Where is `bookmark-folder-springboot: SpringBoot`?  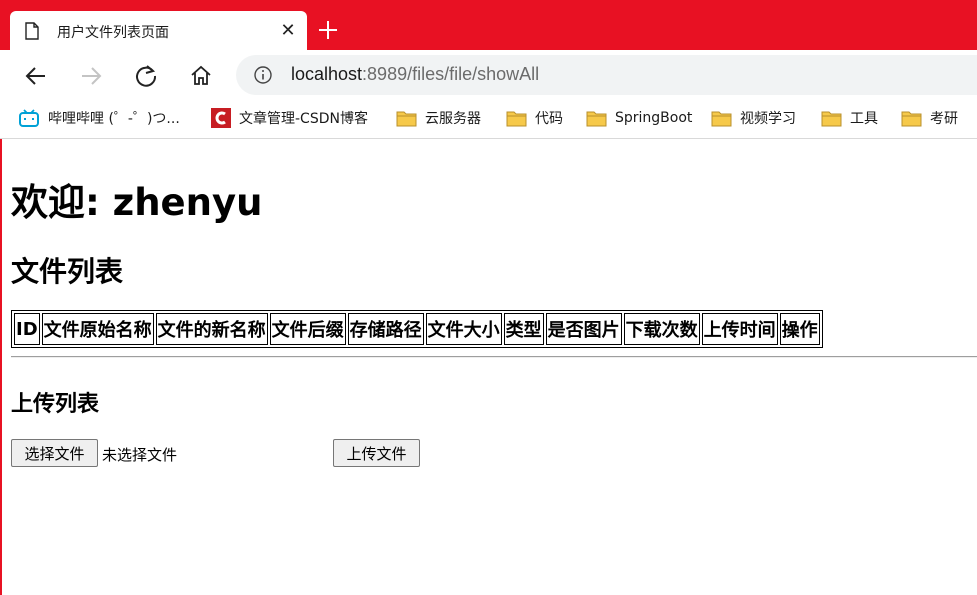
bookmark-folder-springboot: SpringBoot is located at coordinates (639, 118).